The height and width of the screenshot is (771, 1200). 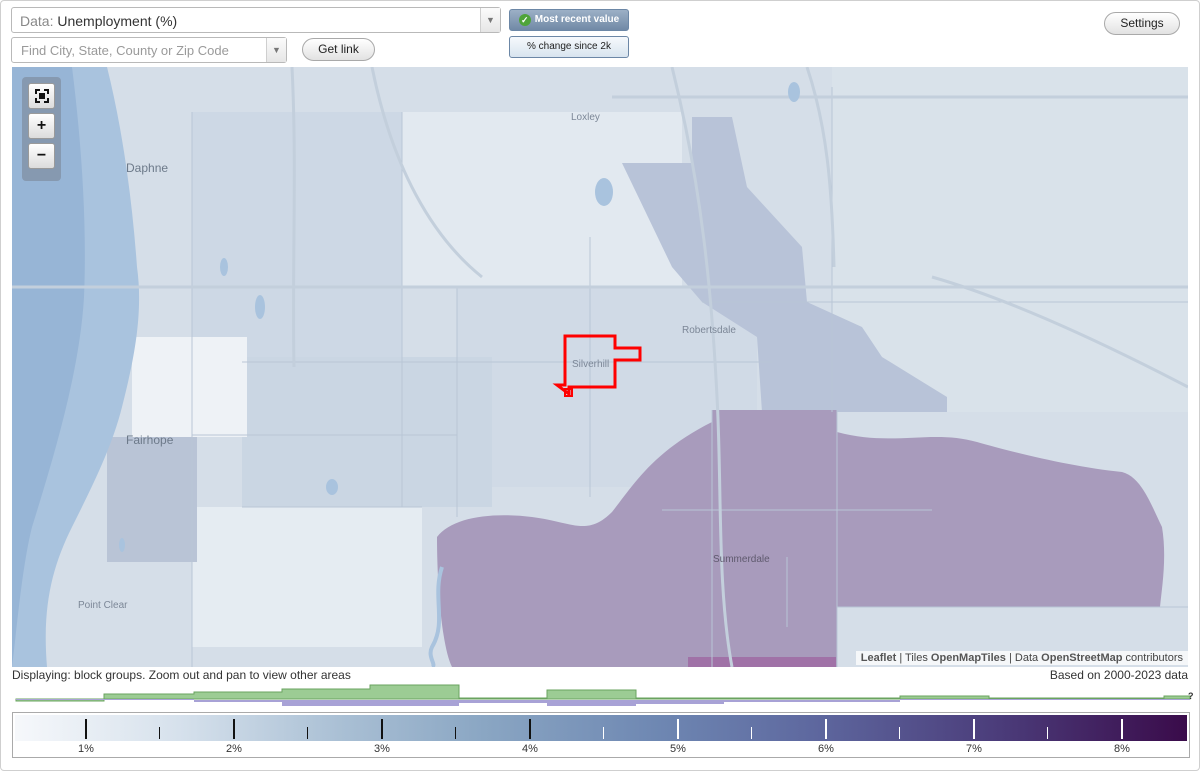 I want to click on data-select: Data: Unemployment (%) ▼, so click(x=256, y=20).